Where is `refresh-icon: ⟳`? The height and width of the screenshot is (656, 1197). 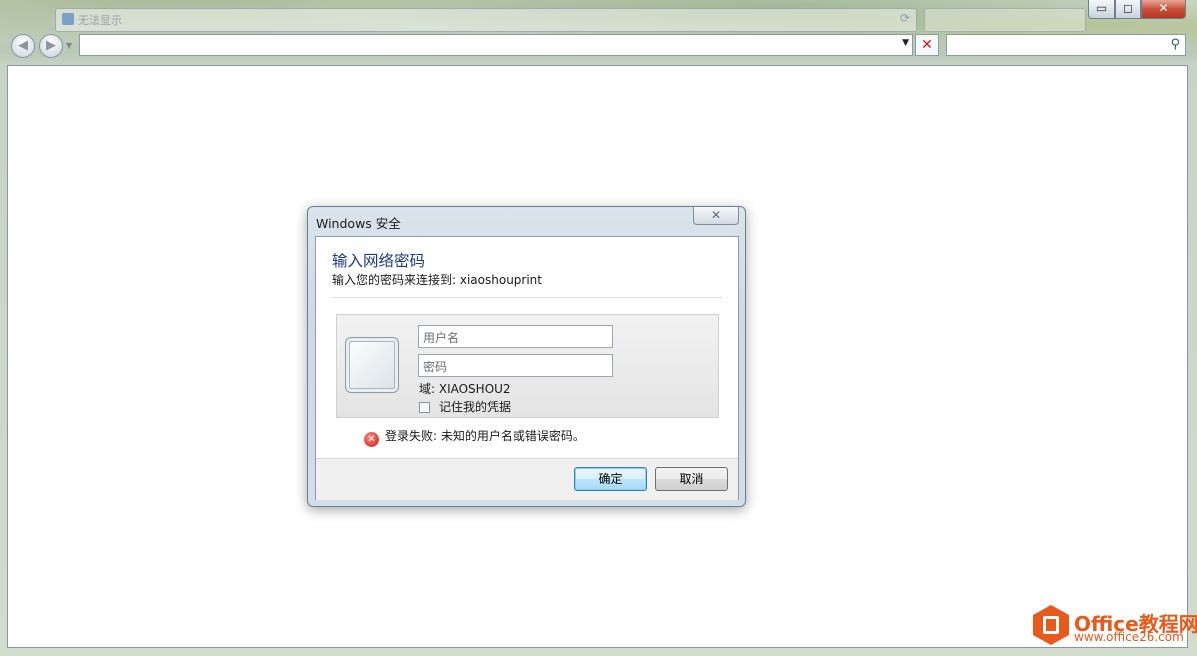 refresh-icon: ⟳ is located at coordinates (905, 18).